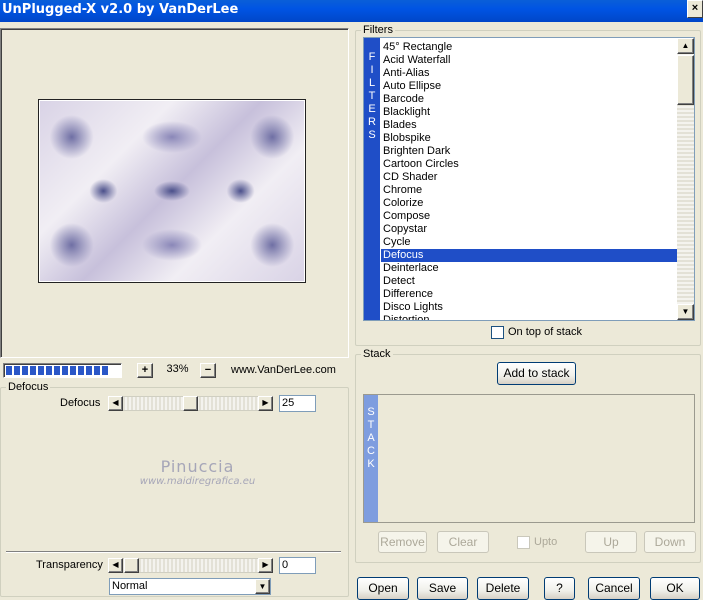 The height and width of the screenshot is (600, 703). I want to click on filters-strip-letter: F, so click(372, 57).